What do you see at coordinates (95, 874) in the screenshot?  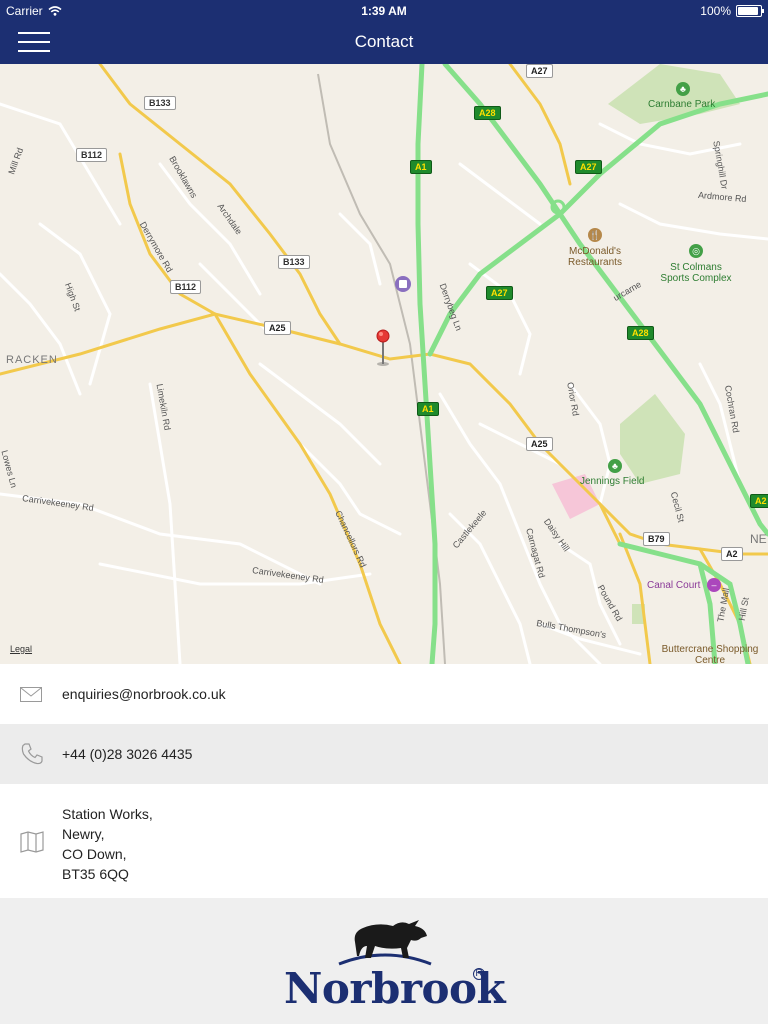 I see `address-line: BT35 6QQ` at bounding box center [95, 874].